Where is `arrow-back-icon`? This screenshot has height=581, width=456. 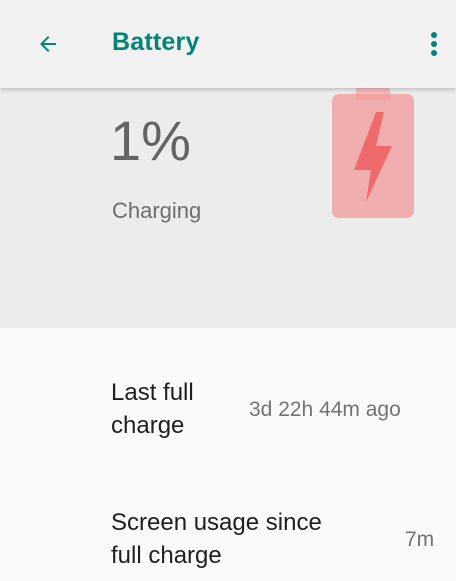 arrow-back-icon is located at coordinates (48, 44).